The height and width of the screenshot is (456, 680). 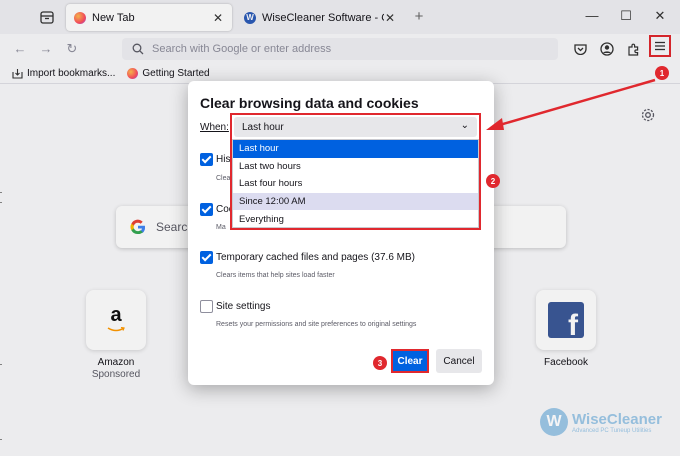 I want to click on wisecleaner-logo-icon: W, so click(x=554, y=422).